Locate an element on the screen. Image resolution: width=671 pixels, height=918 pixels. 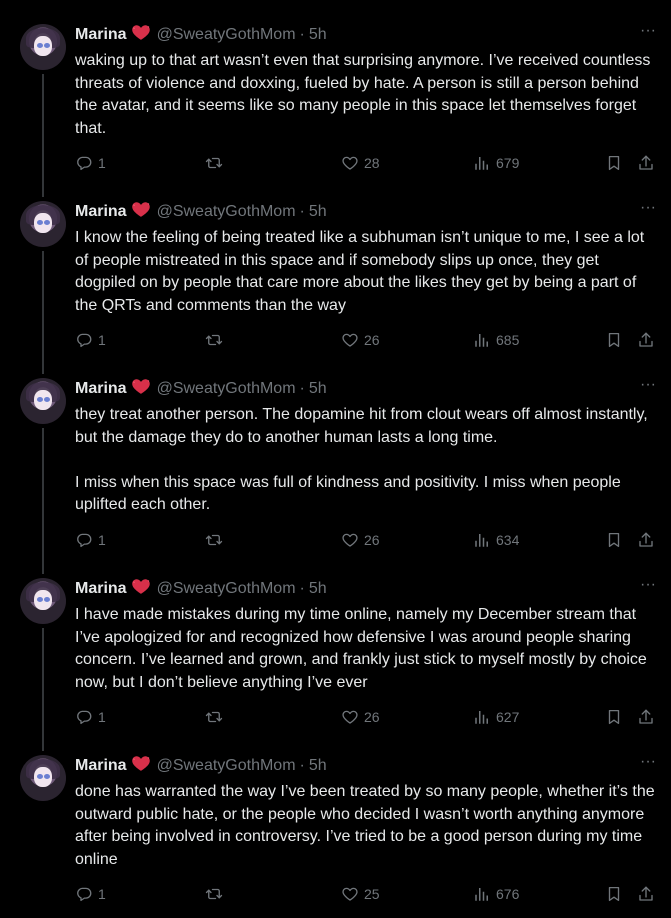
views-button: 634 is located at coordinates (496, 540).